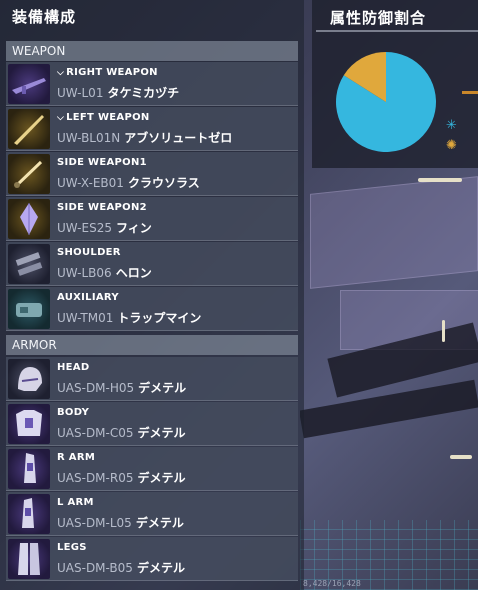  What do you see at coordinates (102, 162) in the screenshot?
I see `slot-label: SIDE WEAPON1` at bounding box center [102, 162].